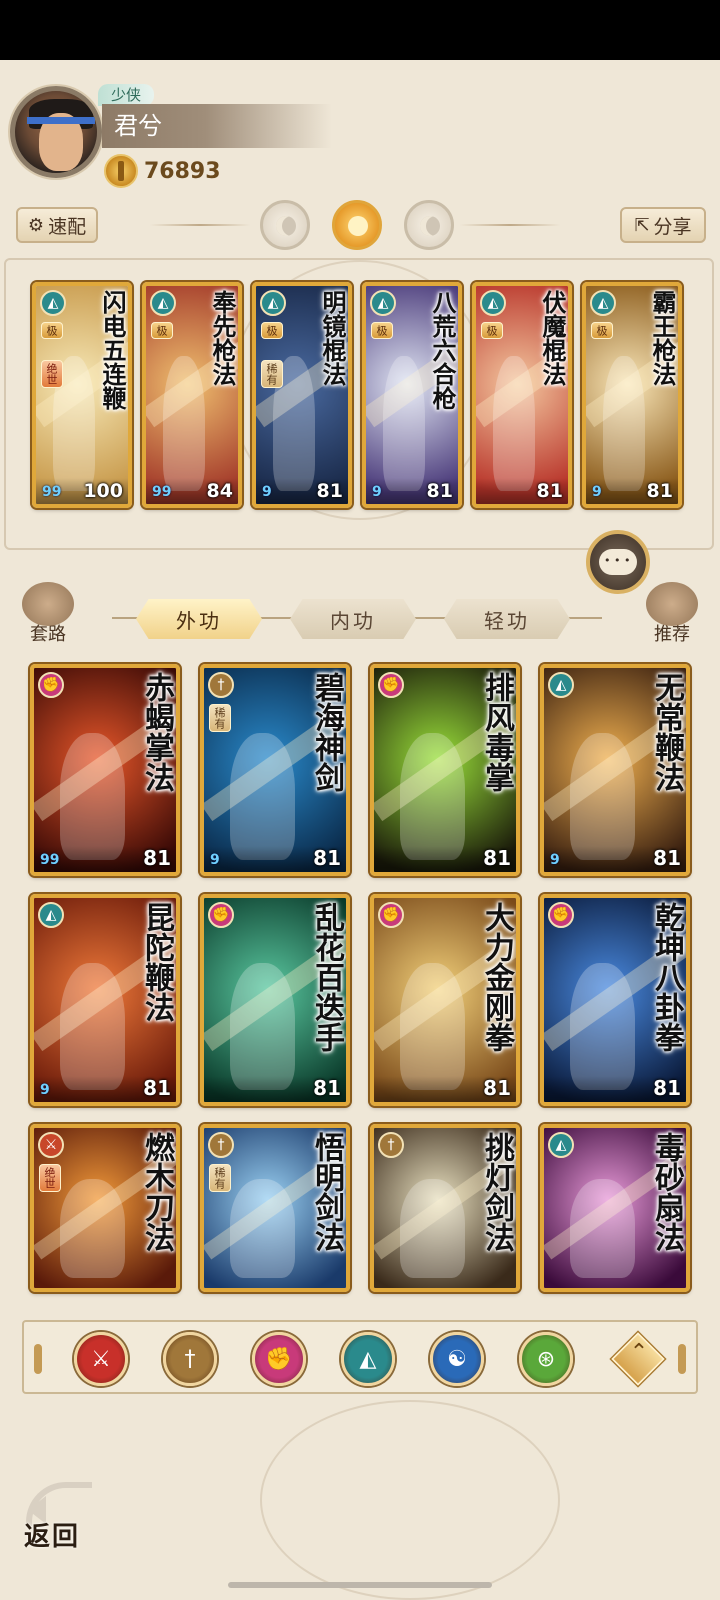 The width and height of the screenshot is (720, 1600). Describe the element at coordinates (51, 1145) in the screenshot. I see `blade-school-icon: ⚔` at that location.